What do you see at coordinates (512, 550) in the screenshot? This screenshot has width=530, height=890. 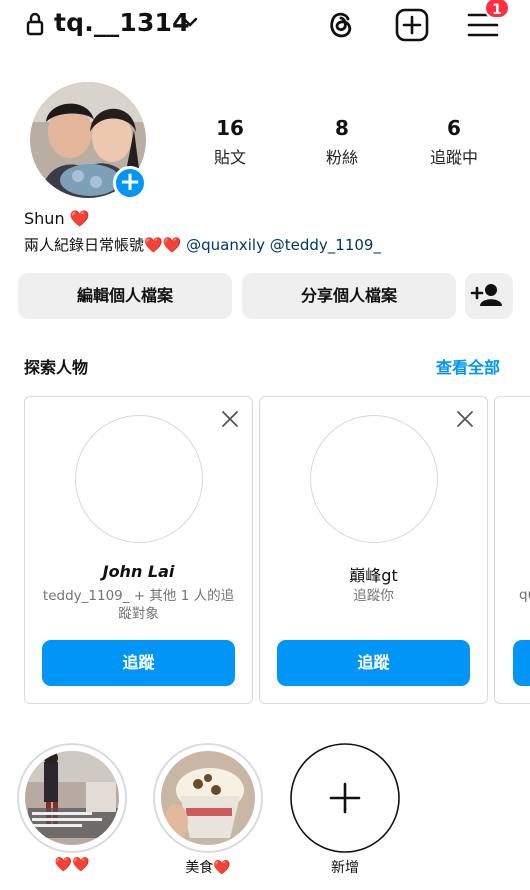 I see `suggested-user-card-partial: qu` at bounding box center [512, 550].